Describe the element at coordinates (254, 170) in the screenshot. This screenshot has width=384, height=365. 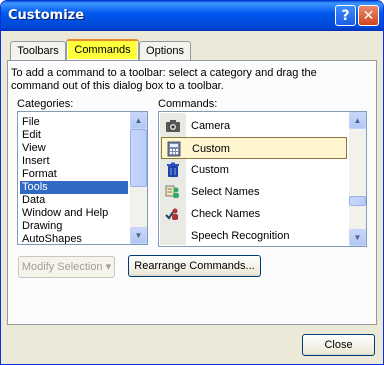
I see `command-item: Custom` at that location.